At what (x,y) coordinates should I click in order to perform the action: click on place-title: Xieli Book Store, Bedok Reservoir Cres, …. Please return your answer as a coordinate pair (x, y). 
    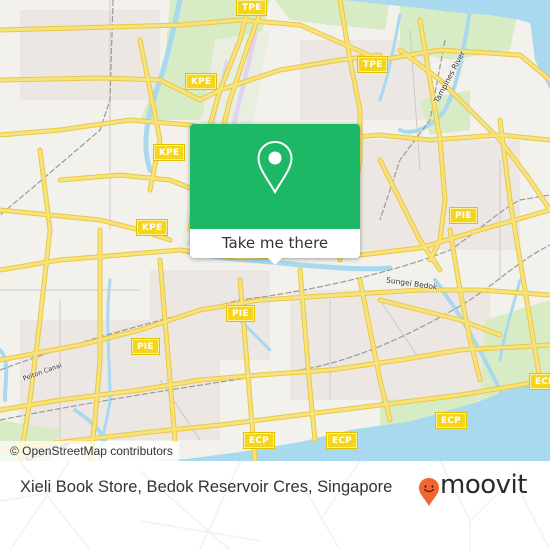
    Looking at the image, I should click on (206, 487).